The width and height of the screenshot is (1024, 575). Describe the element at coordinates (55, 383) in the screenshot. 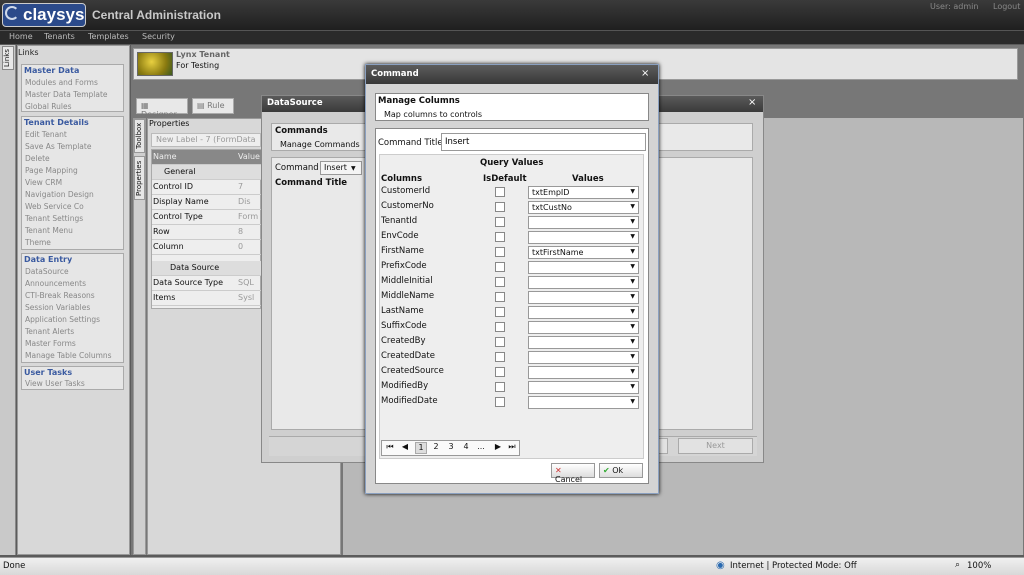

I see `link-view-user-tasks: View User Tasks` at that location.